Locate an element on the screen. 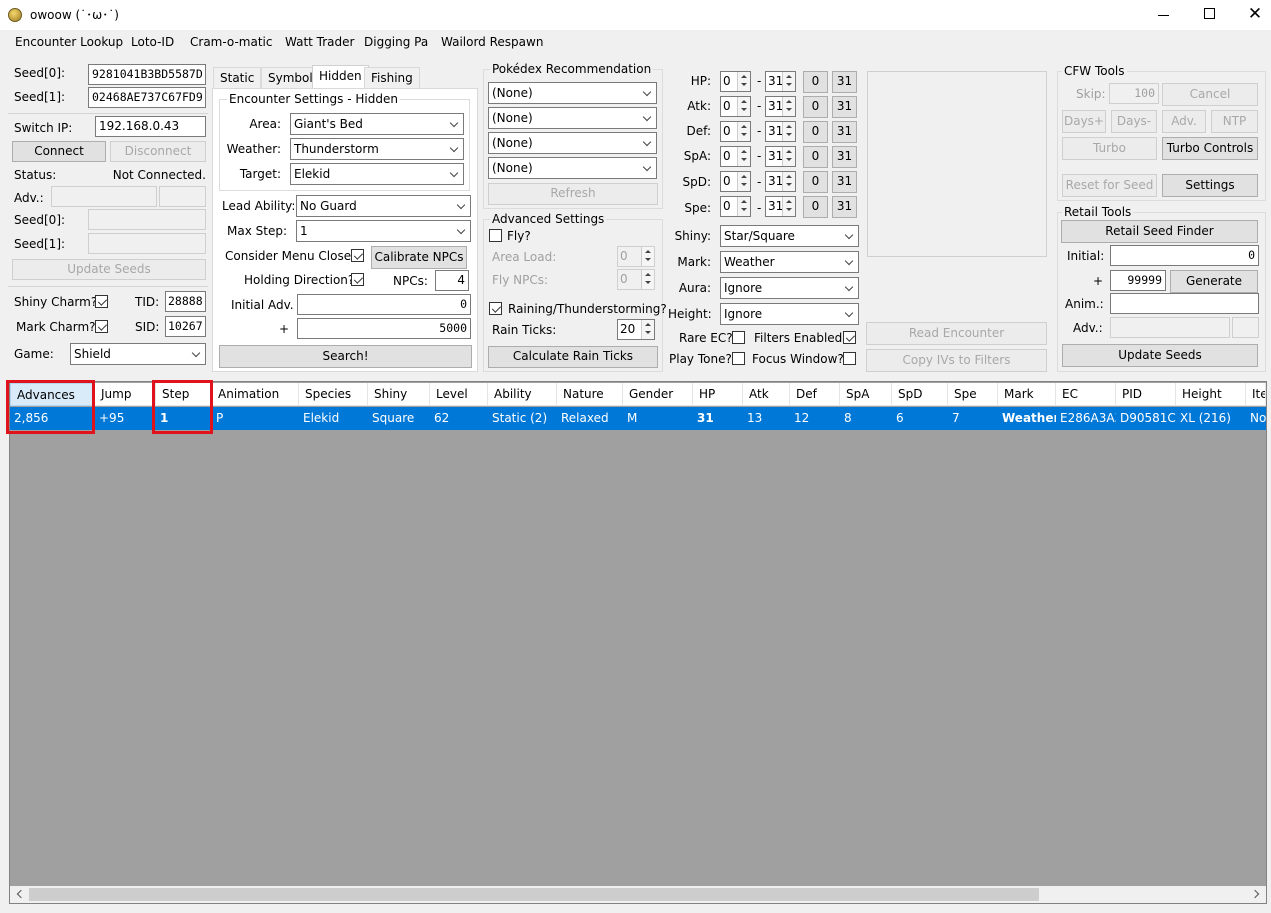 The height and width of the screenshot is (913, 1271). iv-zero-button-hp: 0 is located at coordinates (815, 82).